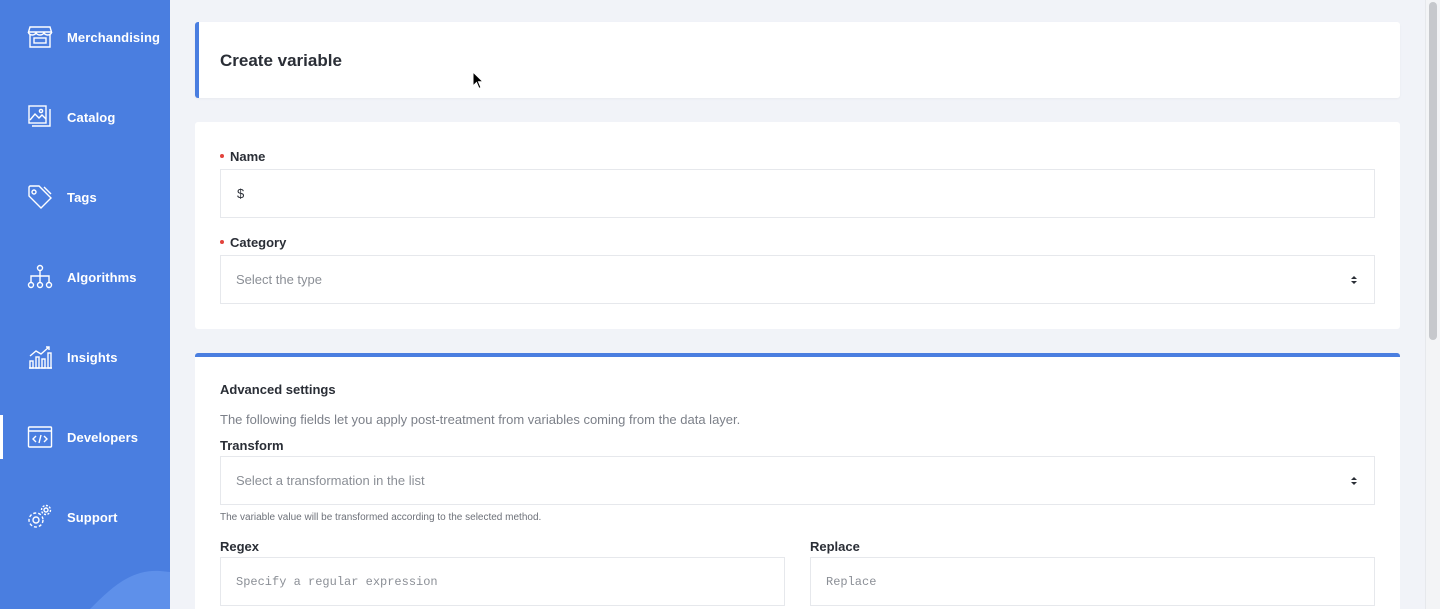 The height and width of the screenshot is (609, 1440). Describe the element at coordinates (40, 437) in the screenshot. I see `code-icon` at that location.